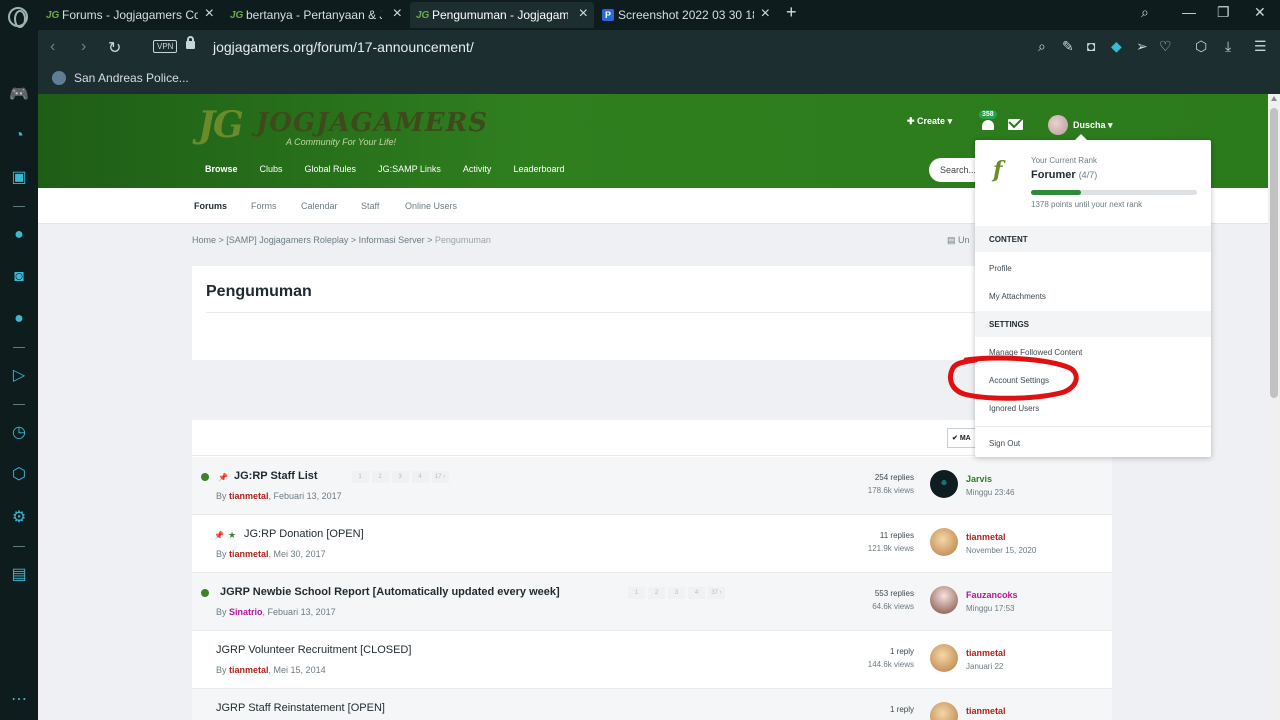 Image resolution: width=1280 pixels, height=720 pixels. What do you see at coordinates (83, 47) in the screenshot?
I see `forward-icon: ›` at bounding box center [83, 47].